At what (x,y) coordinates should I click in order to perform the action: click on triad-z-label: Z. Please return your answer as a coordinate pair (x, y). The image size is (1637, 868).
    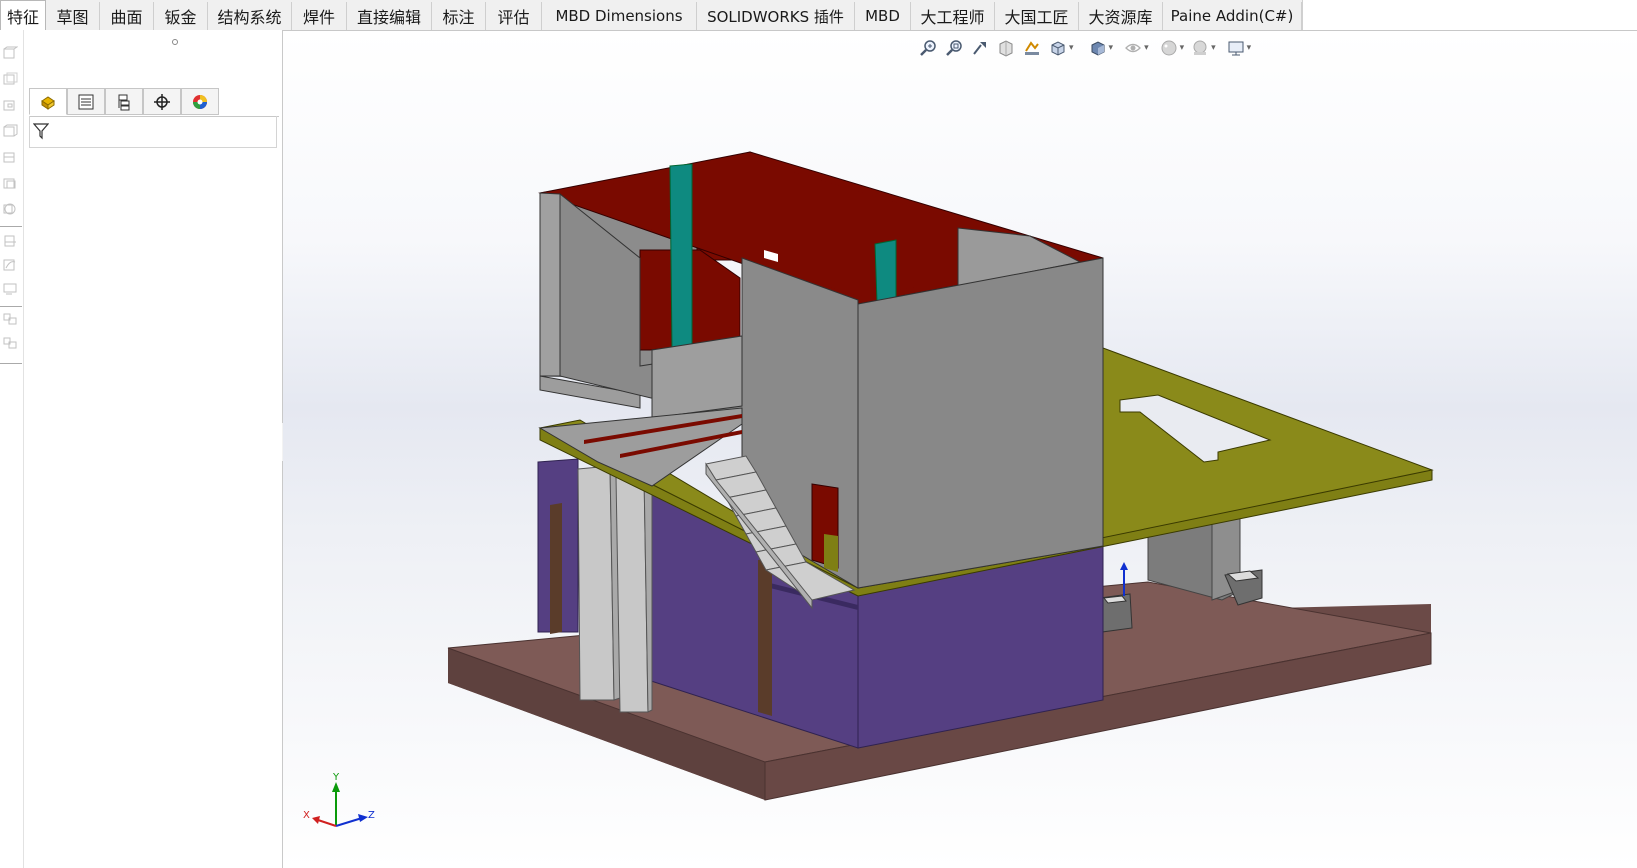
    Looking at the image, I should click on (371, 815).